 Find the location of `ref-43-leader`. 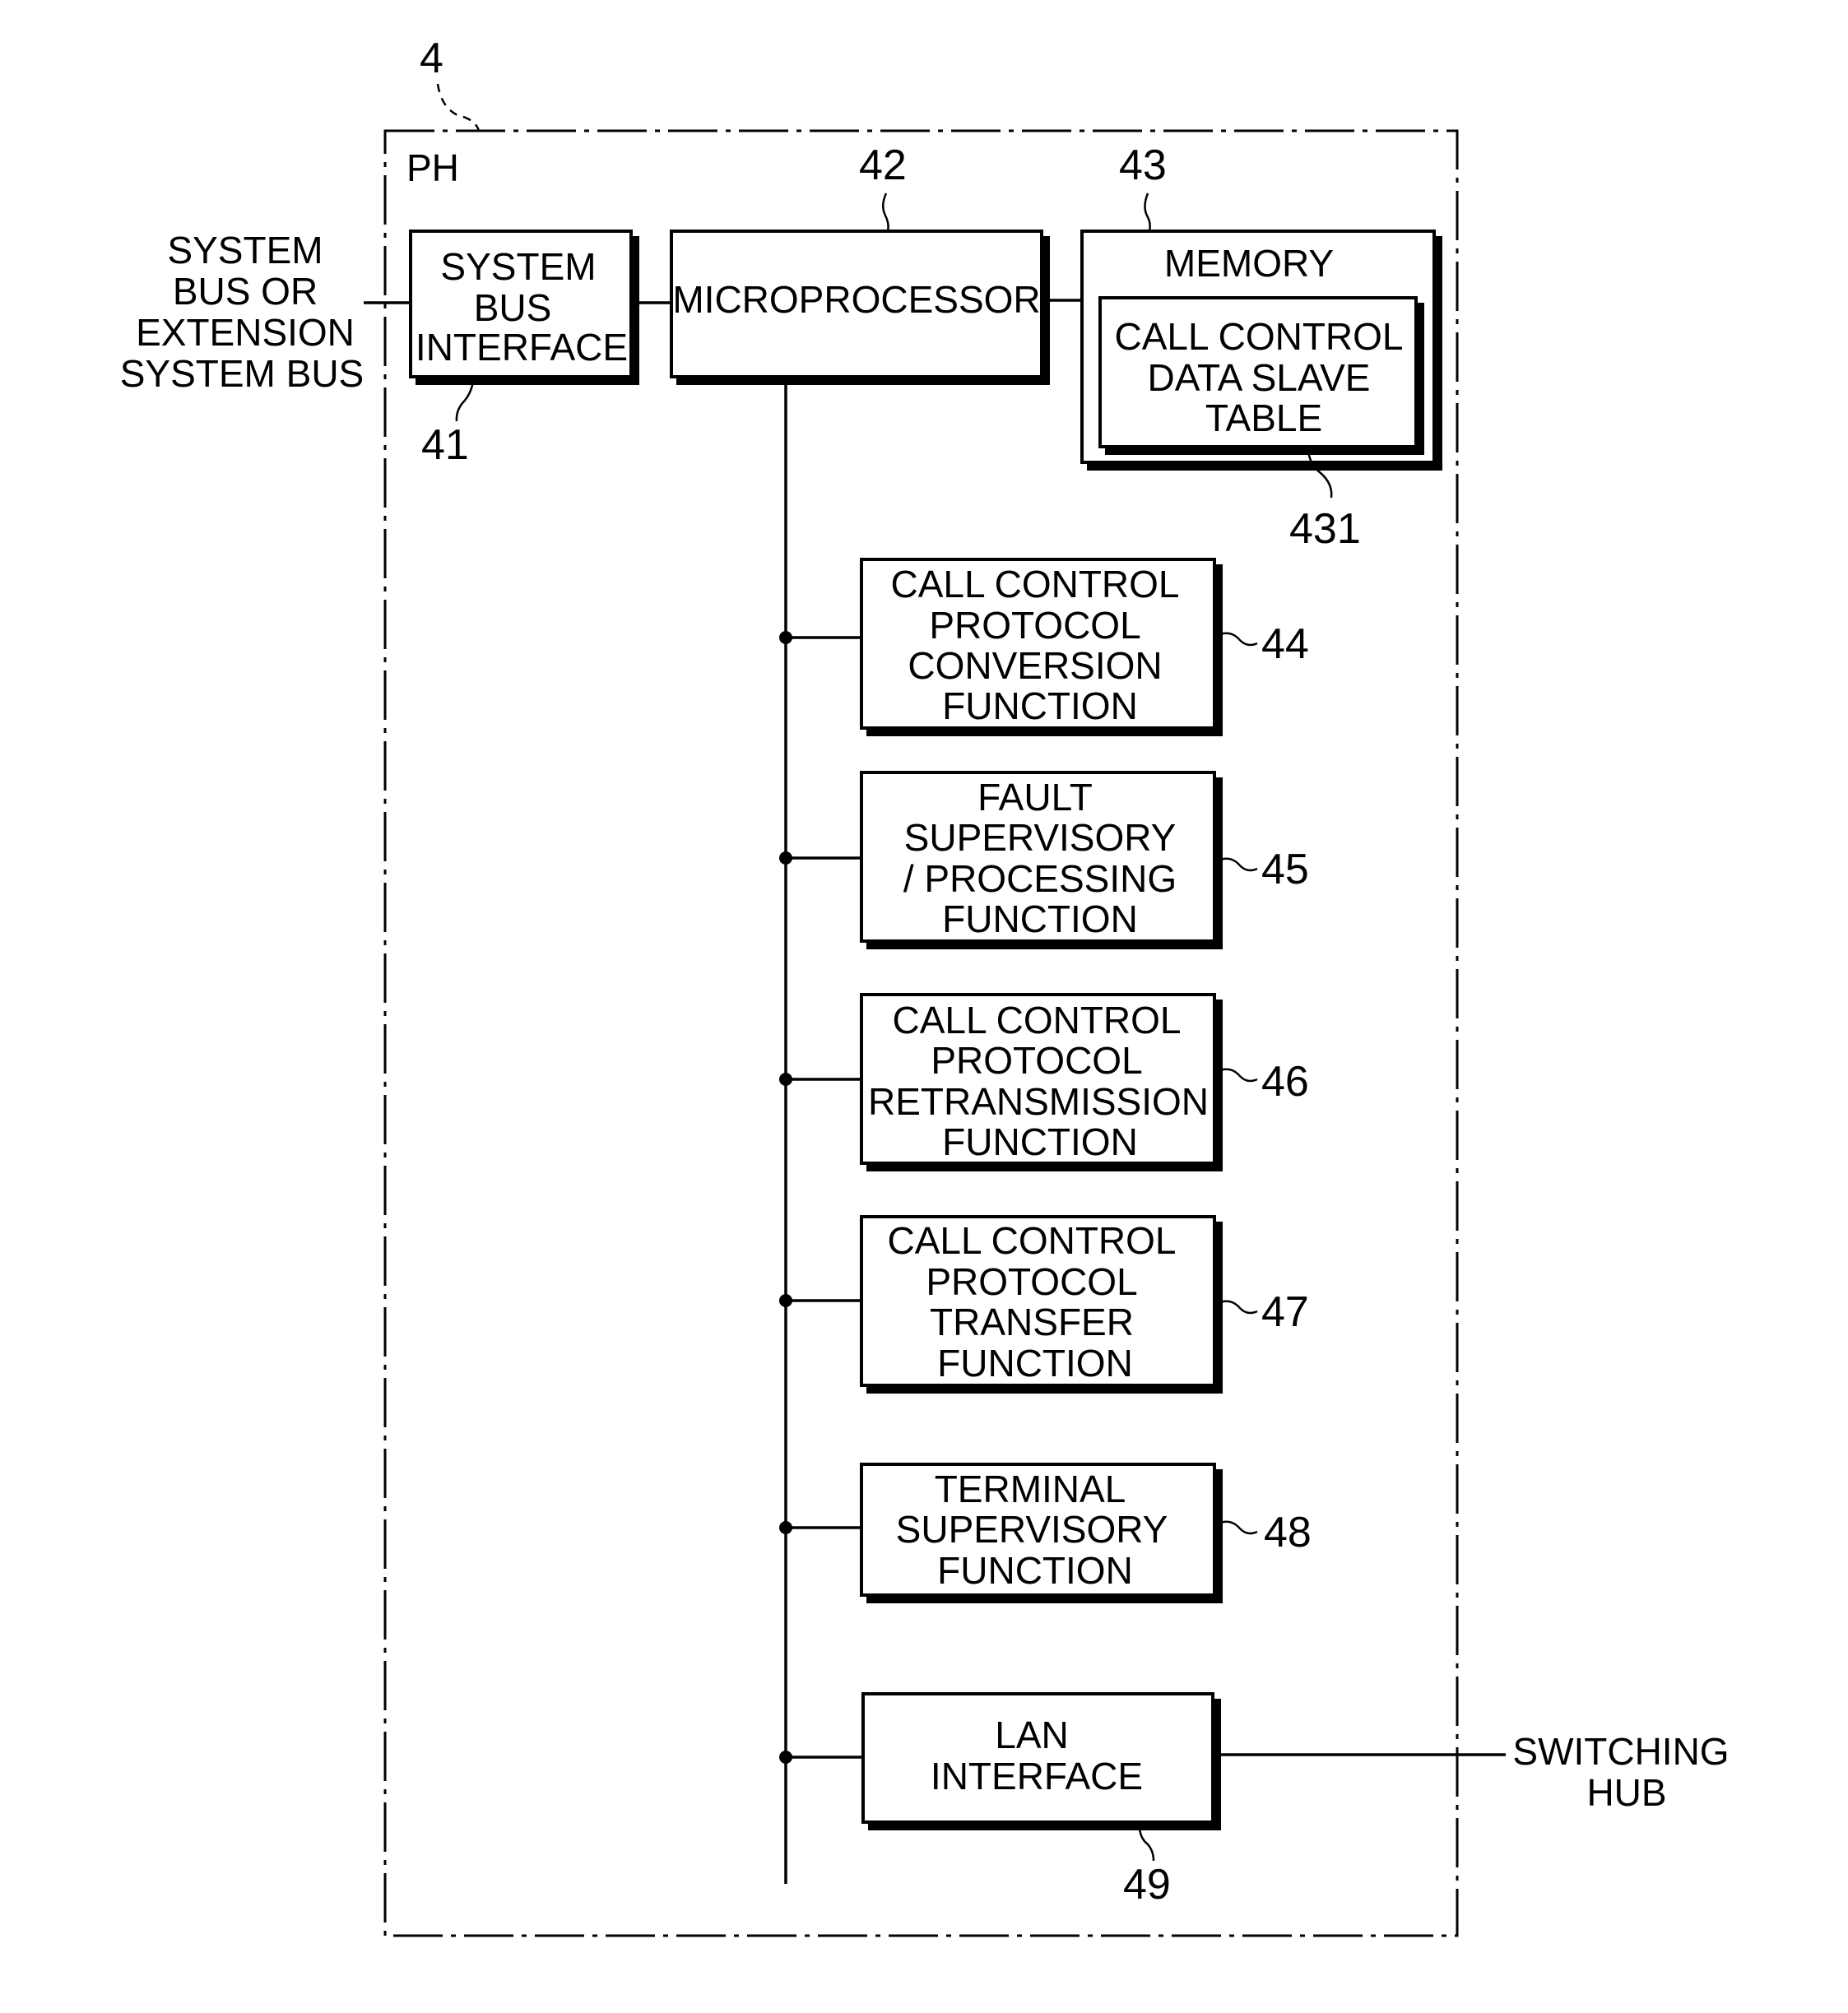

ref-43-leader is located at coordinates (1147, 212).